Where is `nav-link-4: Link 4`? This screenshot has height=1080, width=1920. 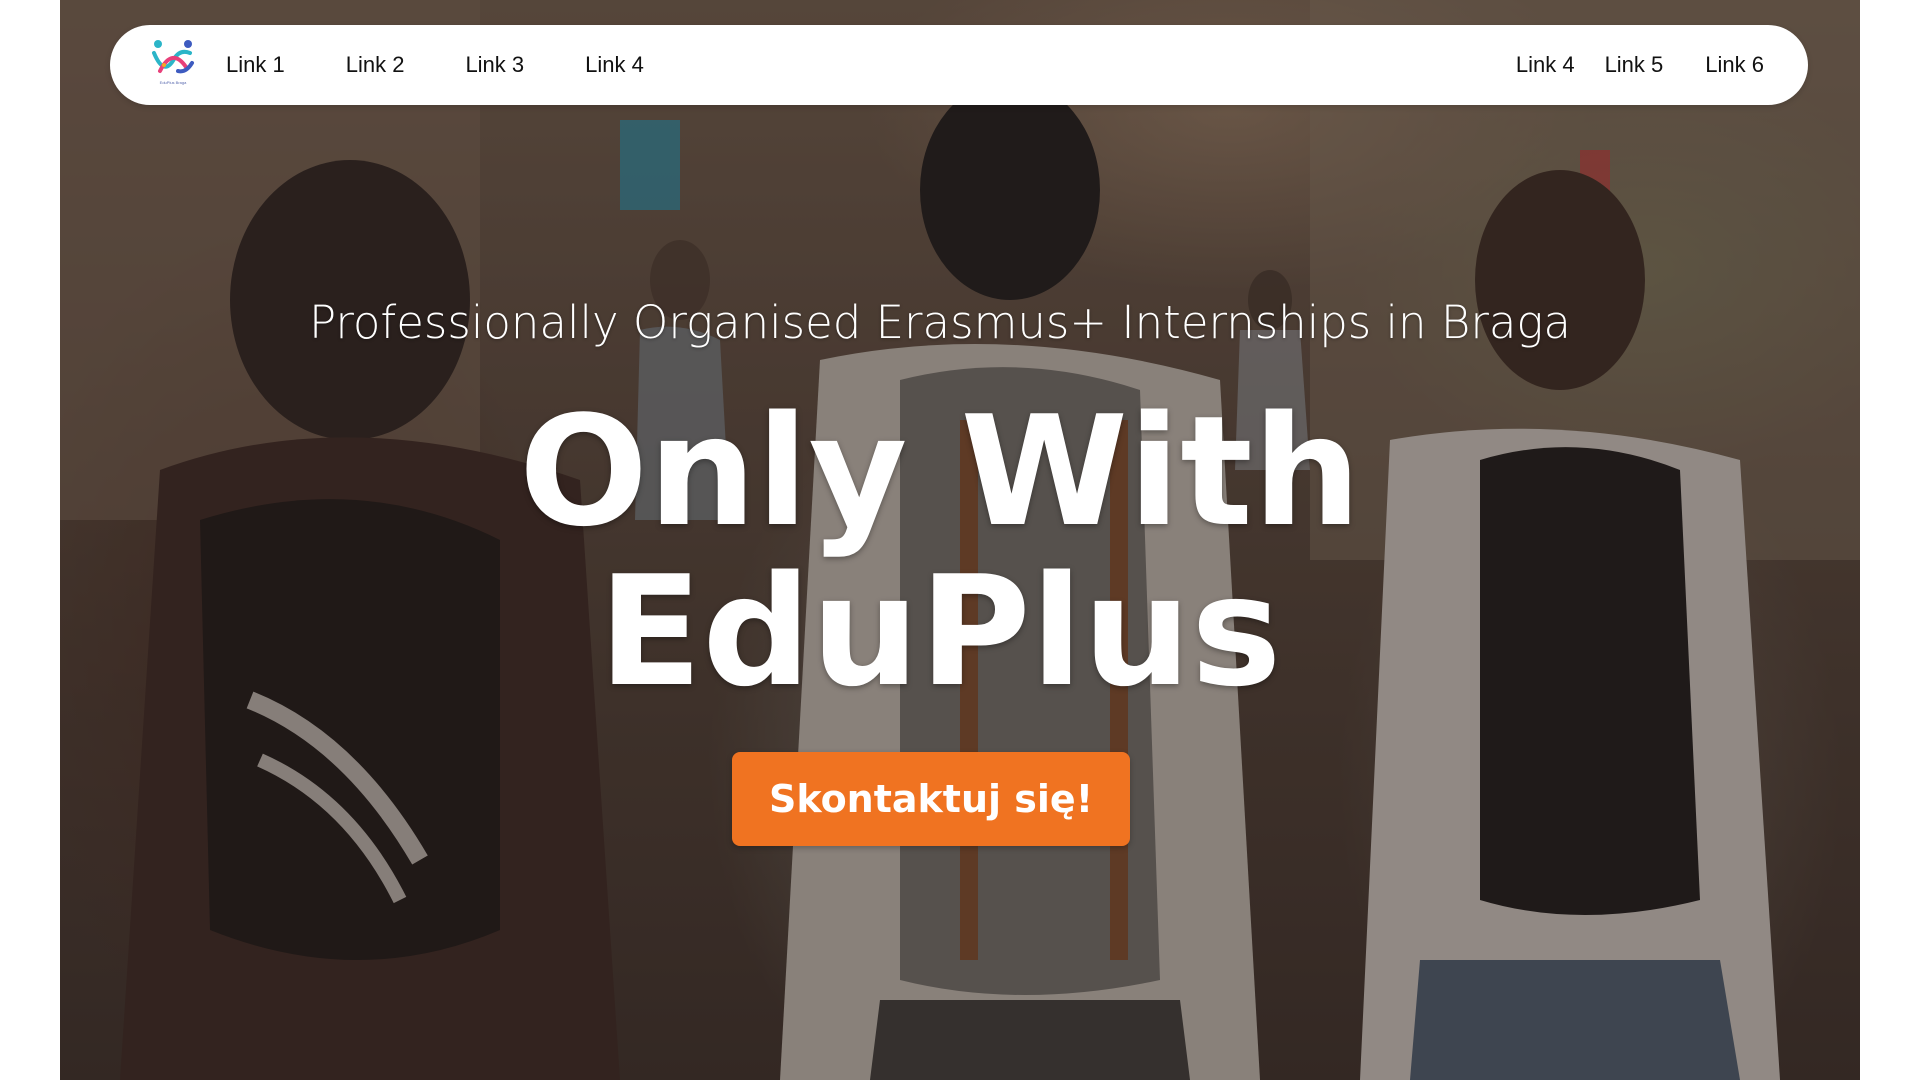
nav-link-4: Link 4 is located at coordinates (614, 65).